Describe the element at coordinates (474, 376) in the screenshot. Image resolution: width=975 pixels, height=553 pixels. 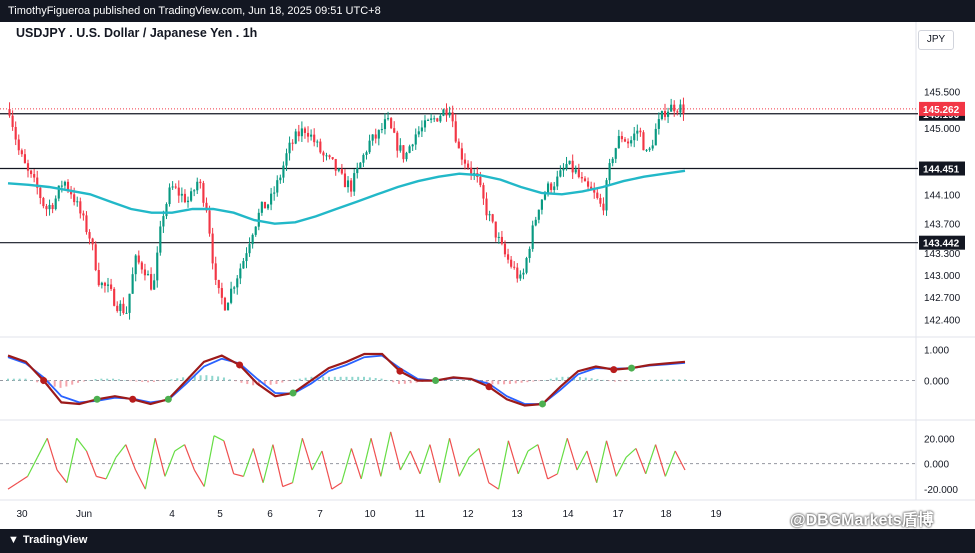
I see `oscillator-1-pane: 1.000 0.000` at that location.